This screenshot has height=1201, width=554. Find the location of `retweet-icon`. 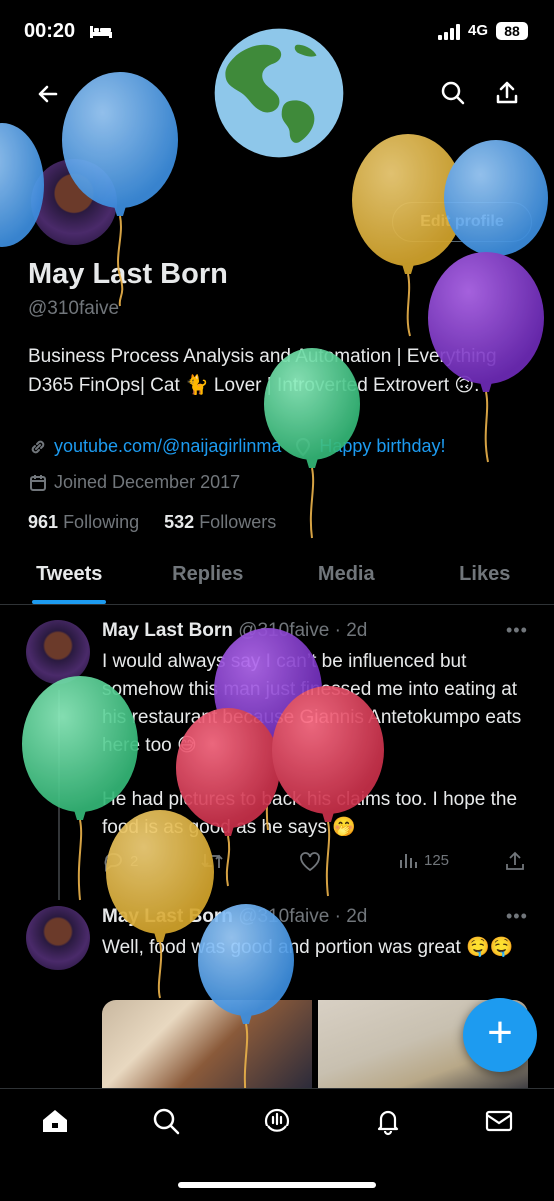

retweet-icon is located at coordinates (212, 861).